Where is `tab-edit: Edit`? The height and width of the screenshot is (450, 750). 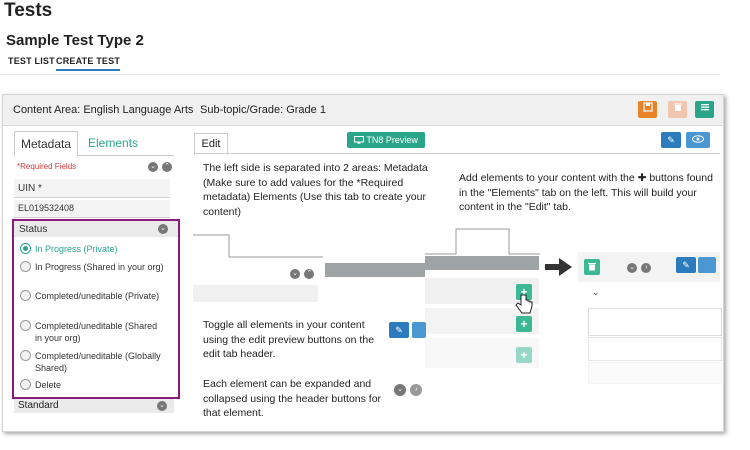
tab-edit: Edit is located at coordinates (211, 144).